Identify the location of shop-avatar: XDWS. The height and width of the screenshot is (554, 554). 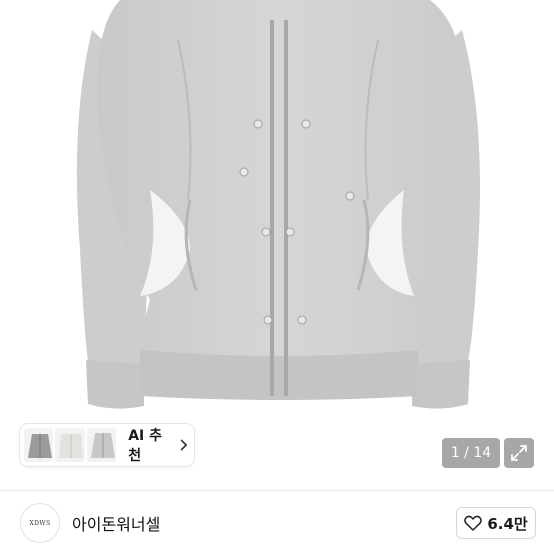
(40, 523).